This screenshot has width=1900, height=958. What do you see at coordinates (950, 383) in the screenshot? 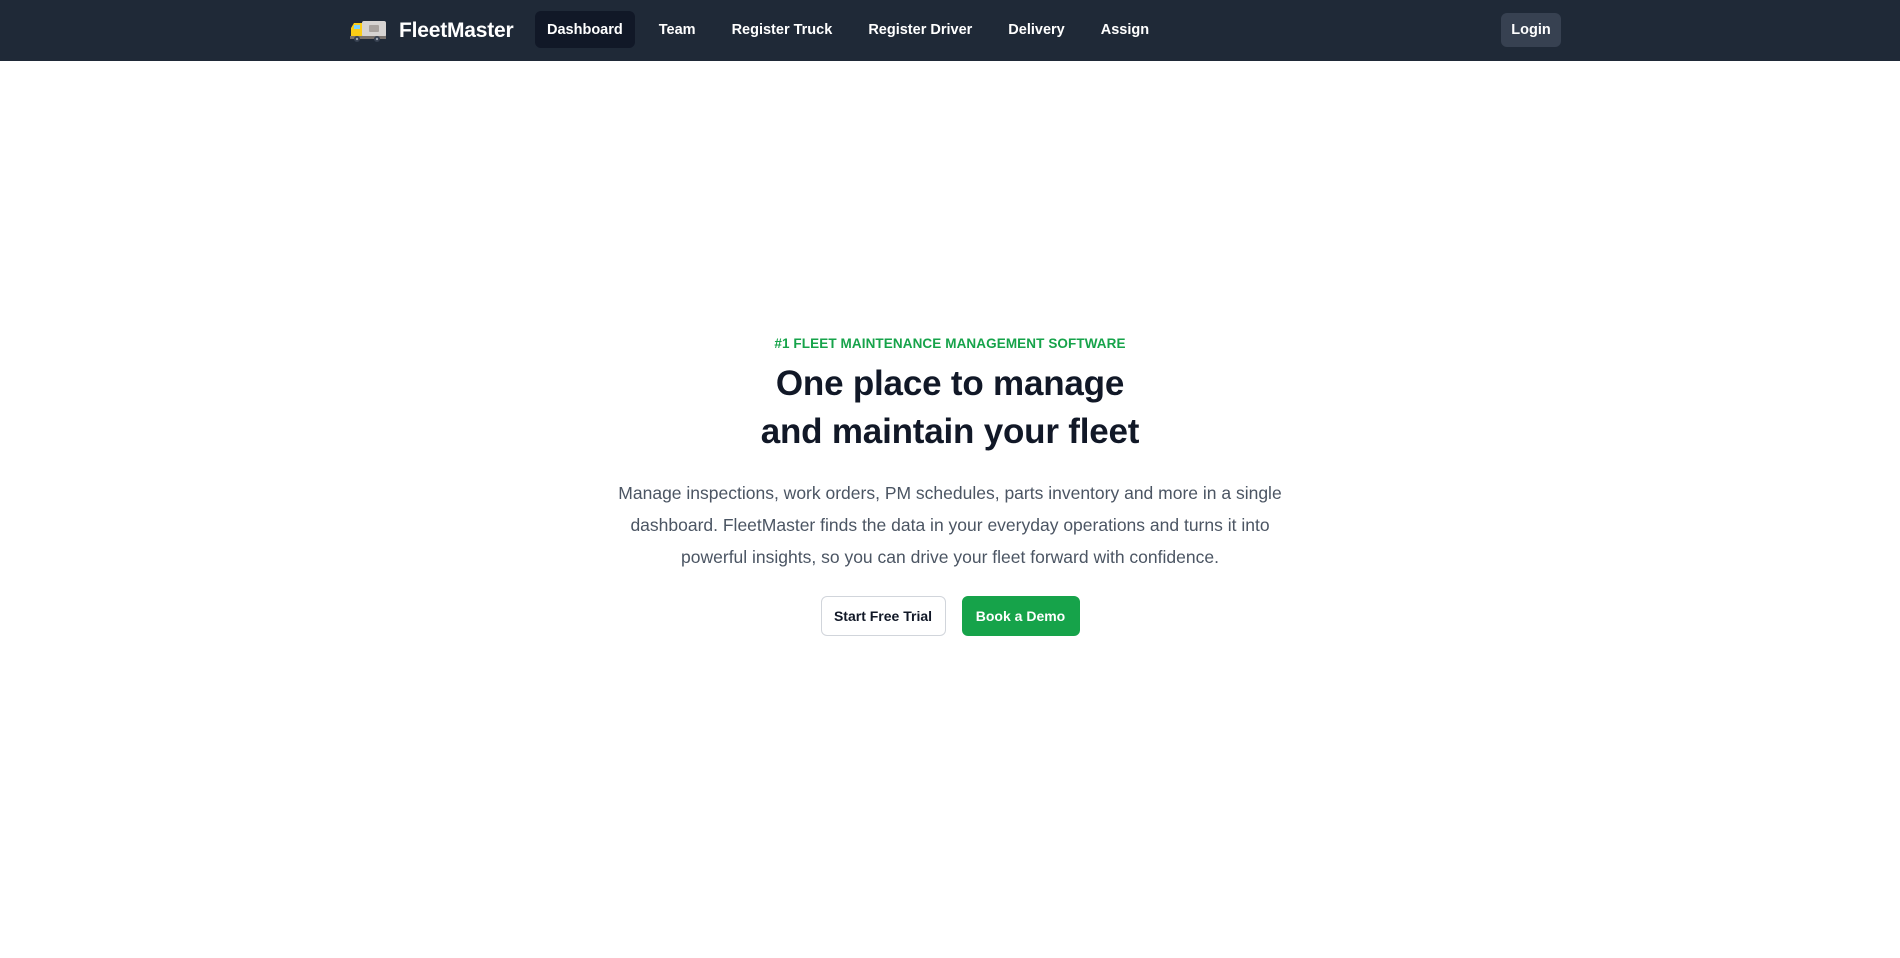
I see `hero-headline-line-1: One place to manage` at bounding box center [950, 383].